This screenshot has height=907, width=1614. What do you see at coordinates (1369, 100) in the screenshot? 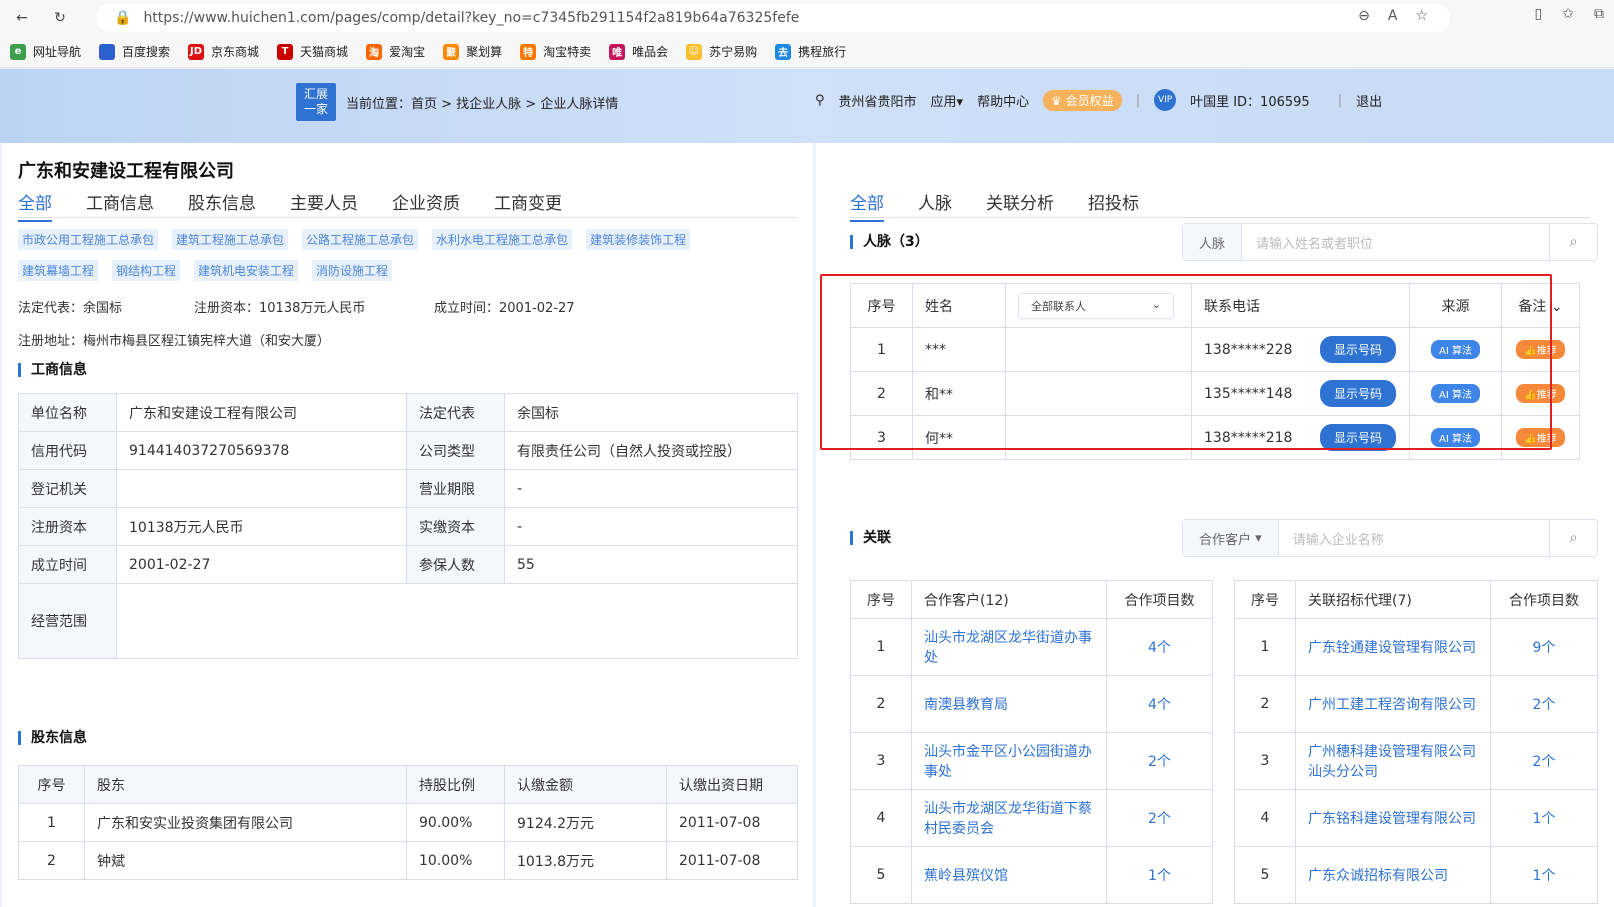
I see `logout-link: 退出` at bounding box center [1369, 100].